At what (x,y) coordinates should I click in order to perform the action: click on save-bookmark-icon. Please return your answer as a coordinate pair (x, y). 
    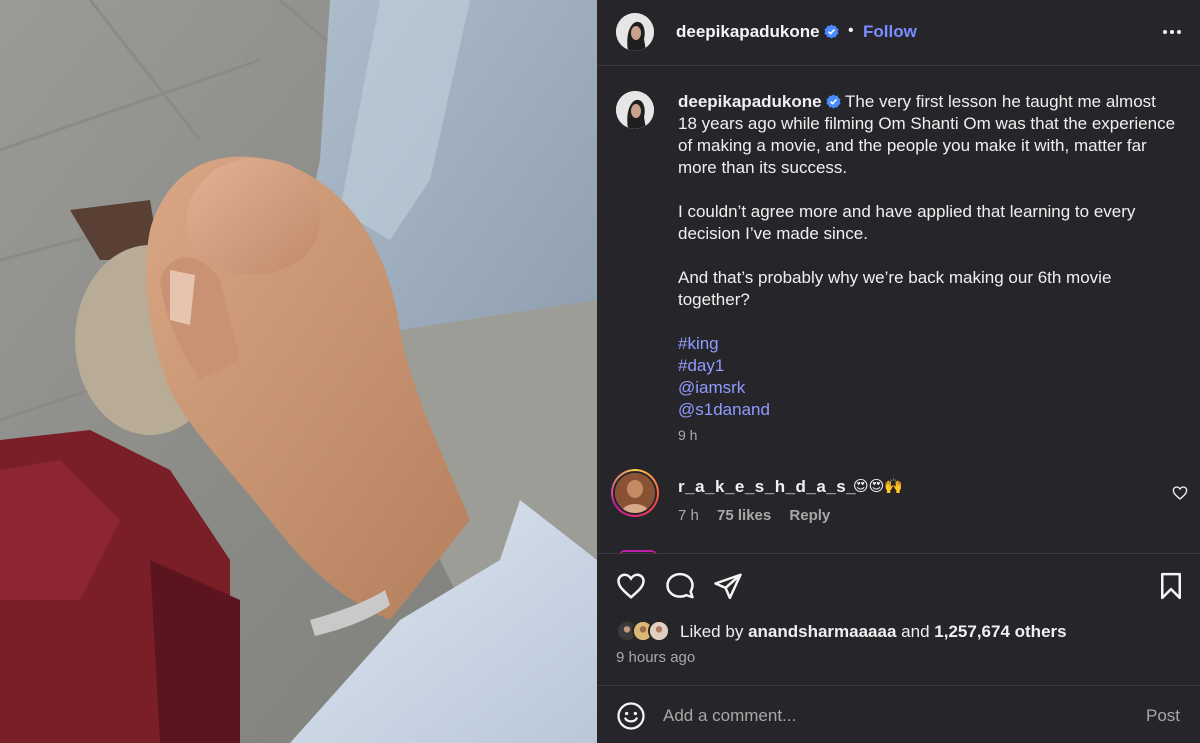
    Looking at the image, I should click on (1171, 586).